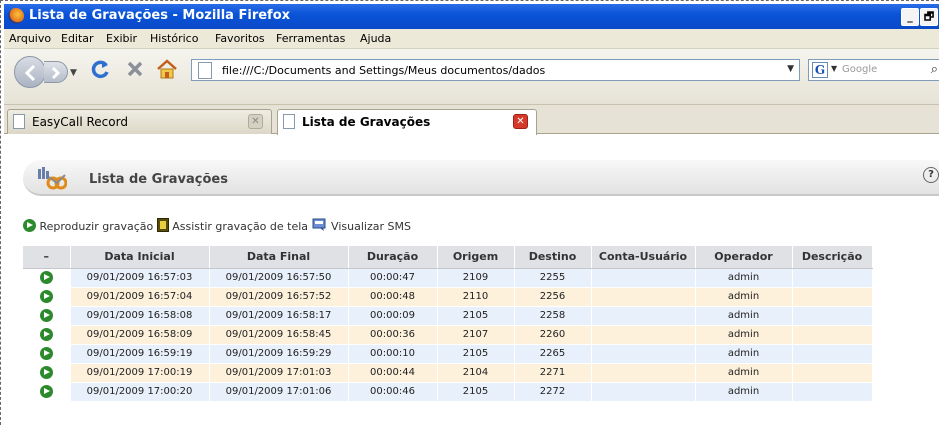  What do you see at coordinates (553, 257) in the screenshot?
I see `column-header-destino: Destino` at bounding box center [553, 257].